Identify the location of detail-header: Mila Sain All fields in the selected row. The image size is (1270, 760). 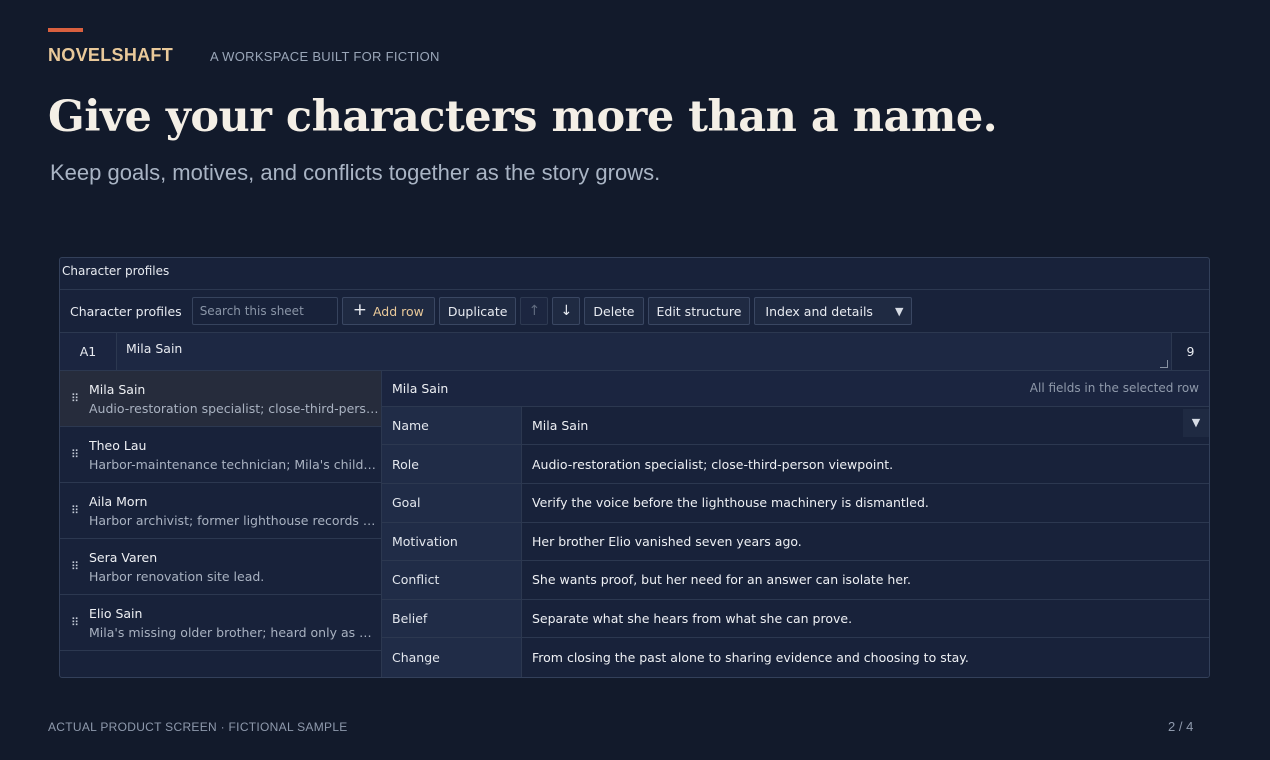
(795, 389).